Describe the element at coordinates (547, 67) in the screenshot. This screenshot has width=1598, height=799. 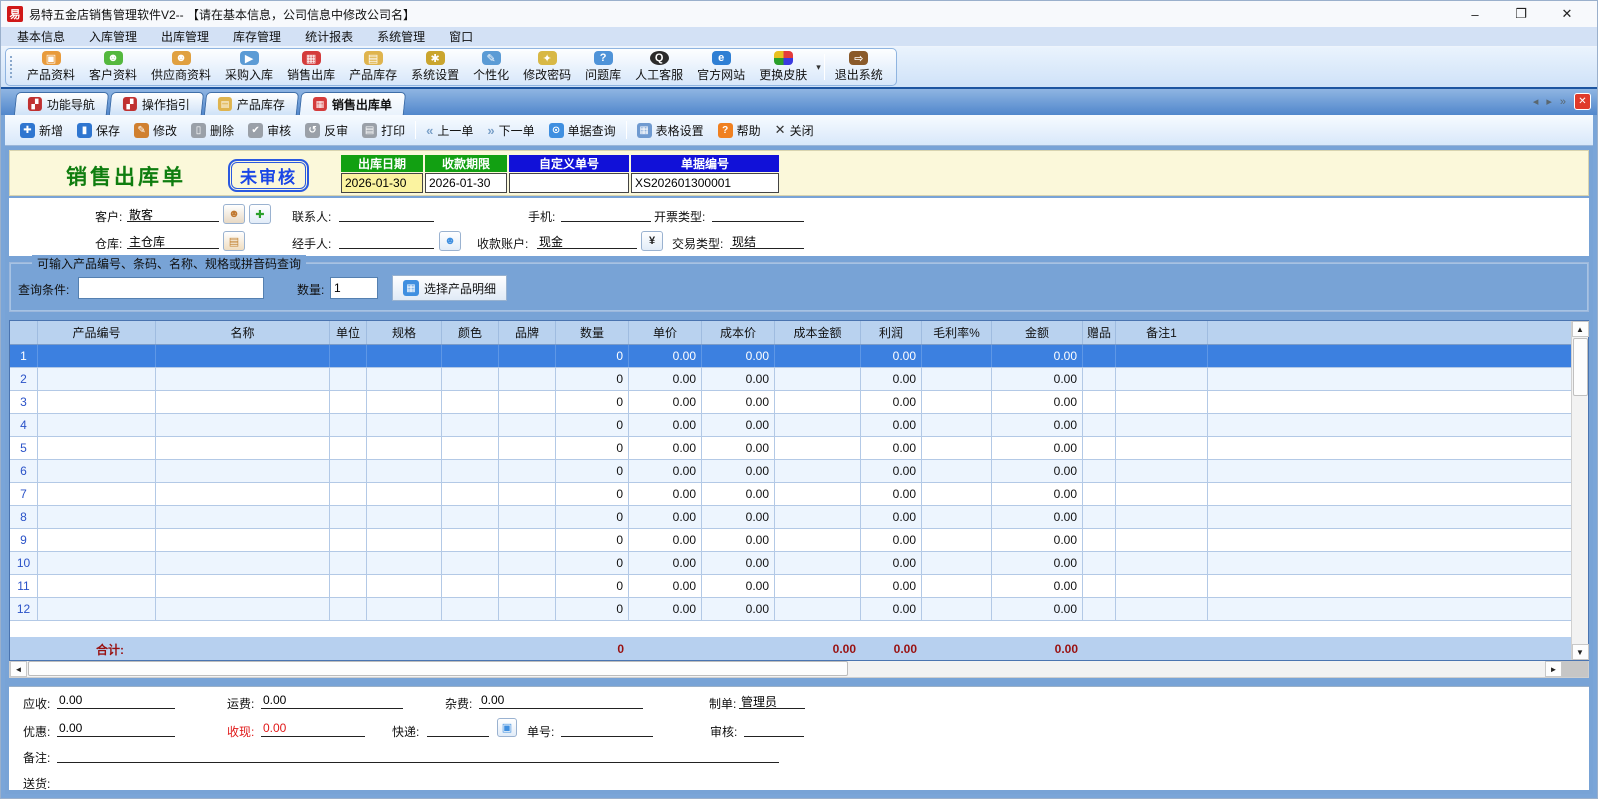
I see `password-key-button: ✦ 修改密码` at that location.